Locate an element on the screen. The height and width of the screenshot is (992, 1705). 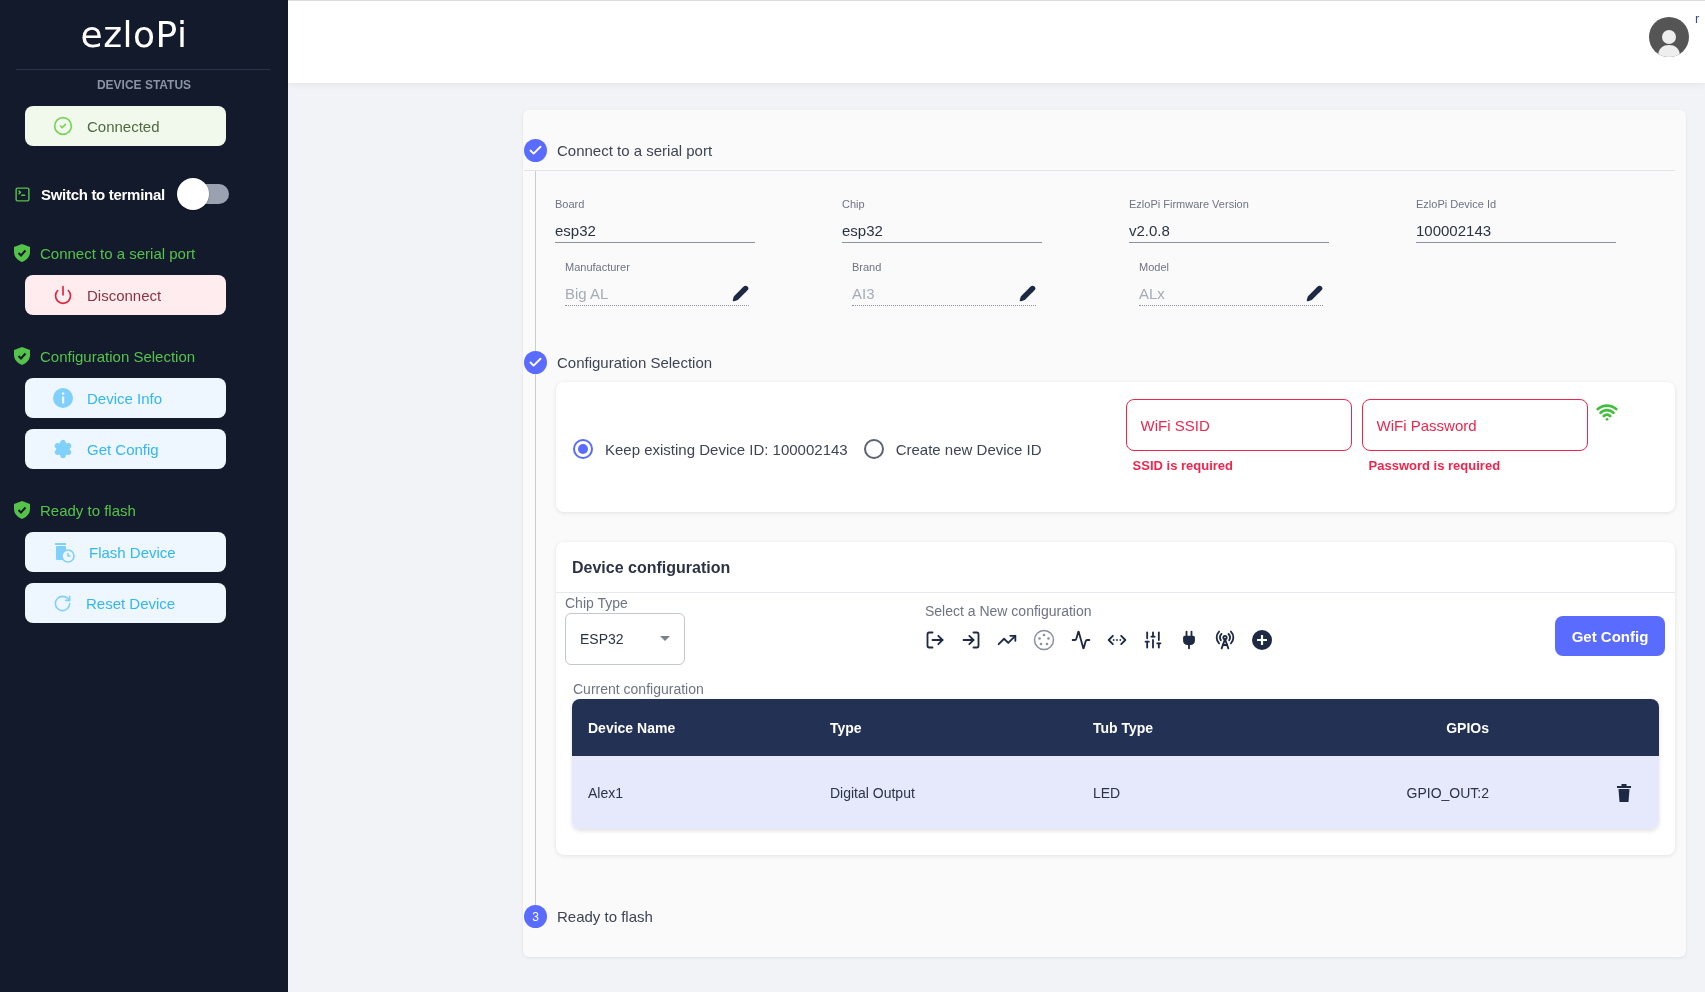
step-label: Ready to flash is located at coordinates (605, 916).